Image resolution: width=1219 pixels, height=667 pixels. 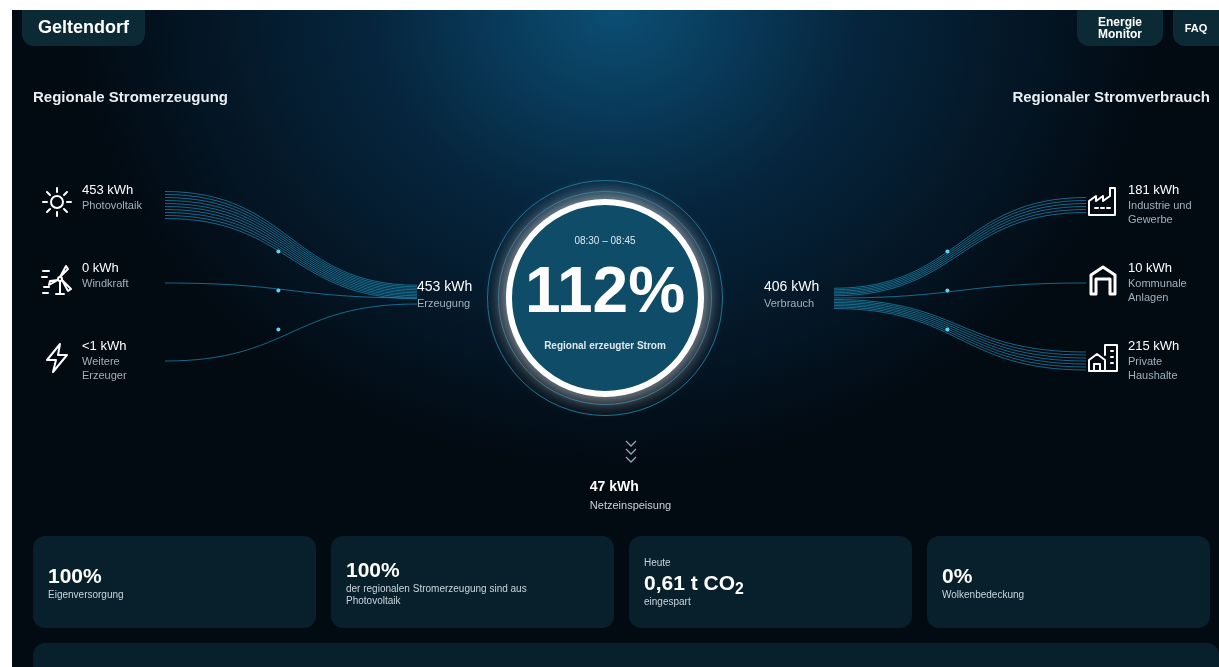 I want to click on energy-value: 181 kWh, so click(x=1154, y=189).